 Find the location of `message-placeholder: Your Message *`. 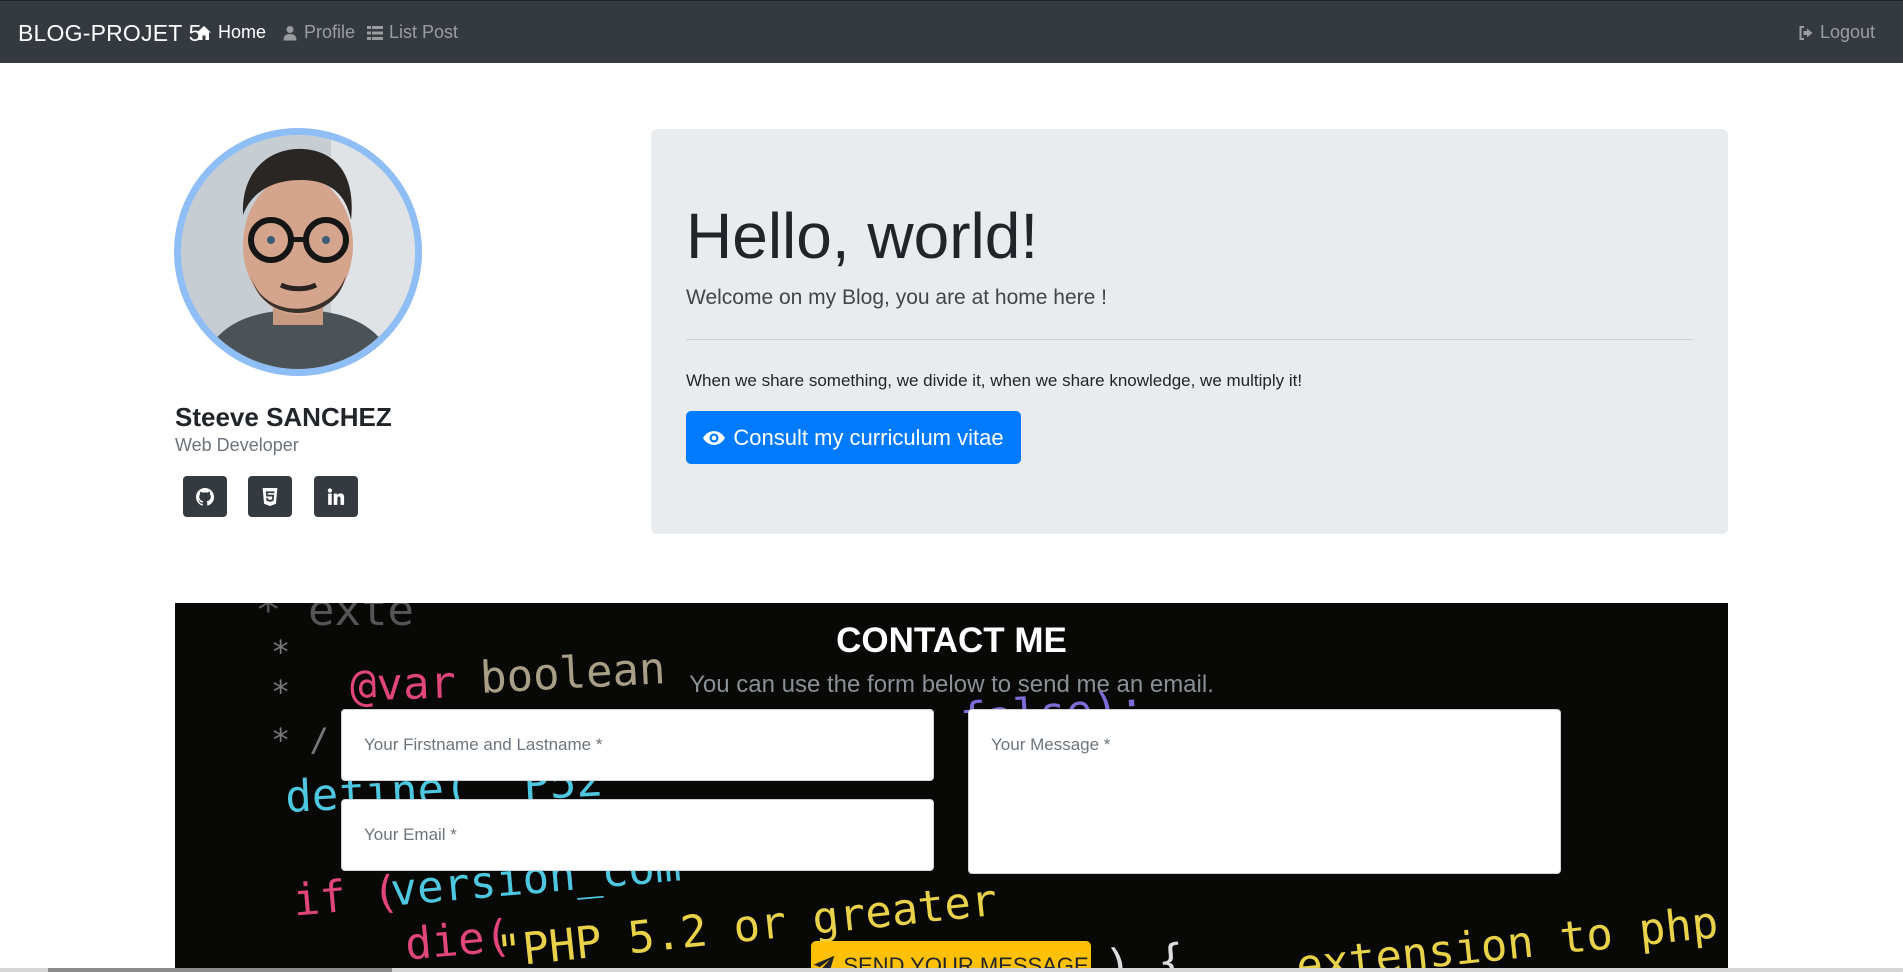

message-placeholder: Your Message * is located at coordinates (1051, 744).